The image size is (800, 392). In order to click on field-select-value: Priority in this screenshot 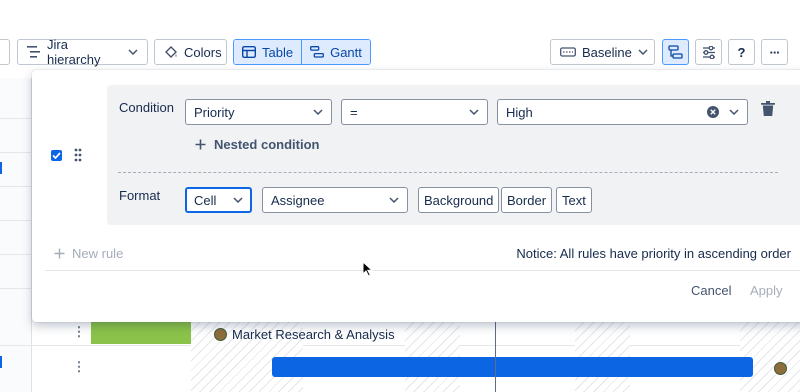, I will do `click(214, 112)`.